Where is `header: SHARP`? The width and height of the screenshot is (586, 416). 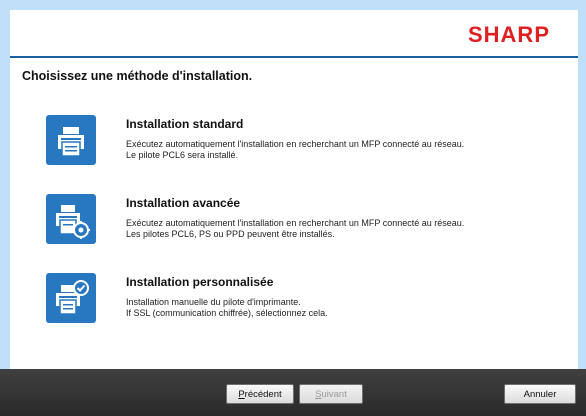 header: SHARP is located at coordinates (294, 33).